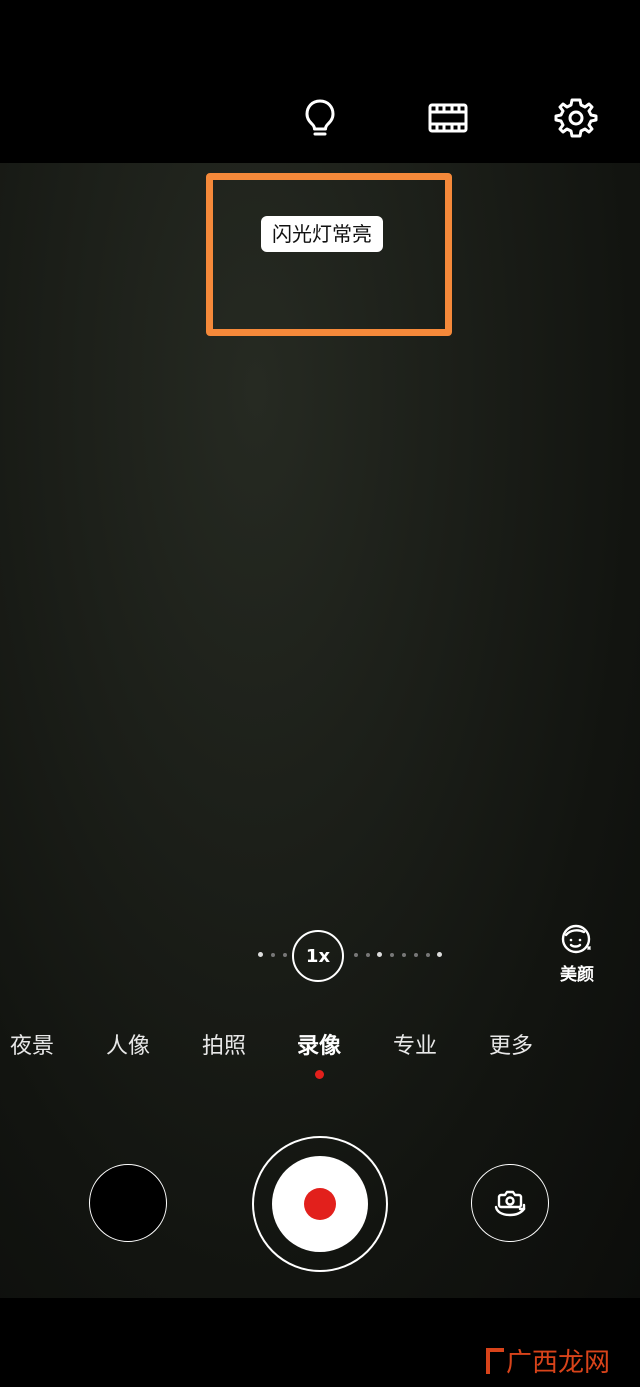 This screenshot has width=640, height=1387. Describe the element at coordinates (322, 234) in the screenshot. I see `flash-status-toast: 闪光灯常亮` at that location.